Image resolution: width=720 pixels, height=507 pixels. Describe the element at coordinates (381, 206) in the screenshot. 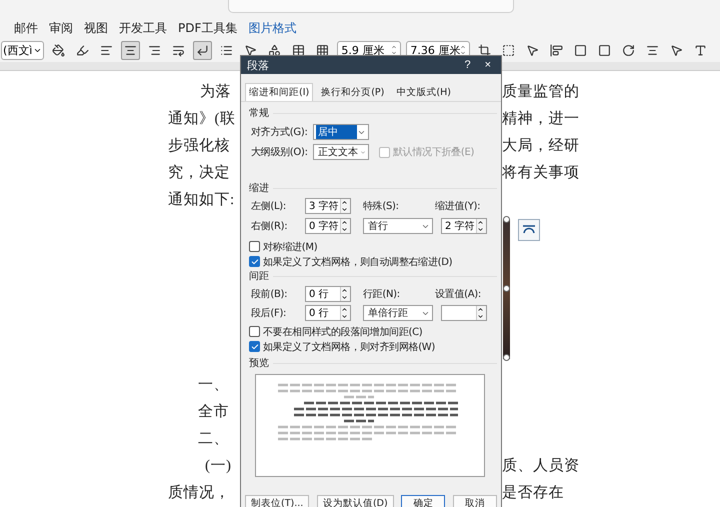

I see `field-label: 特殊(S):` at that location.